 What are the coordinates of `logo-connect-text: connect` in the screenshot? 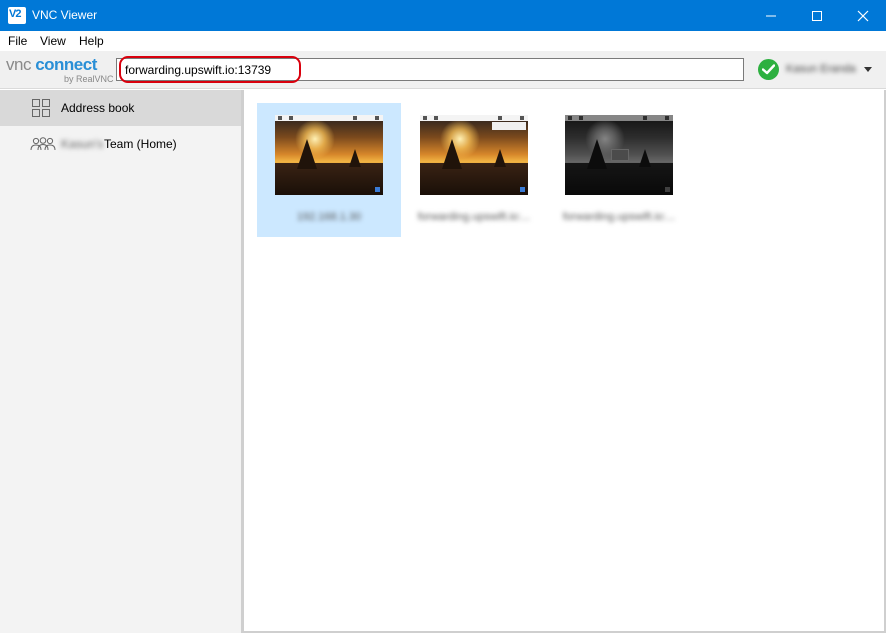 It's located at (66, 64).